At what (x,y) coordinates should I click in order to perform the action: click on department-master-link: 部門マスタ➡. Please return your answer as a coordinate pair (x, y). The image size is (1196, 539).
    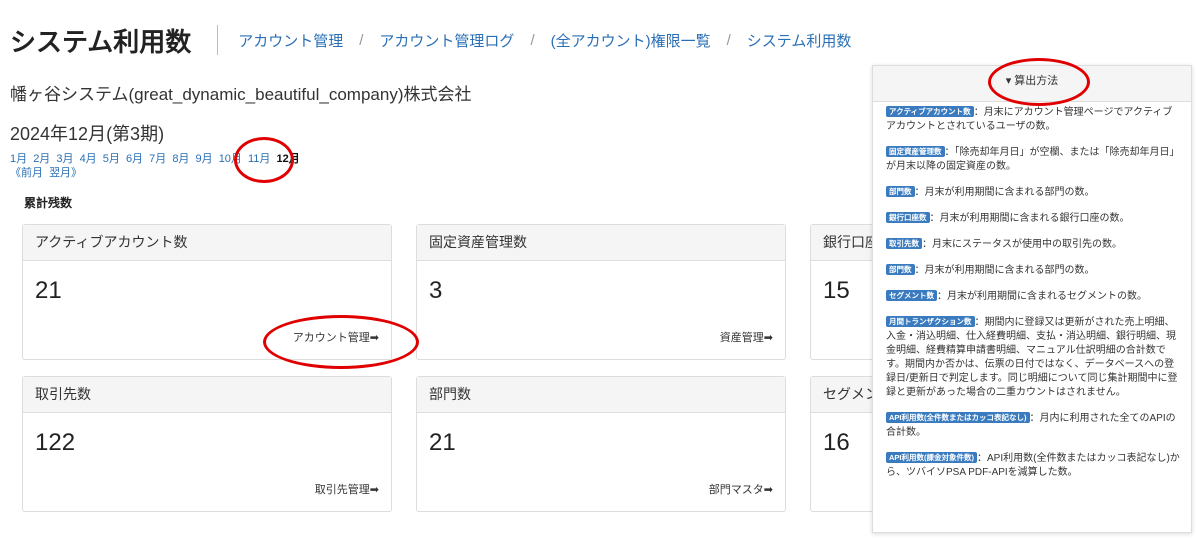
    Looking at the image, I should click on (741, 489).